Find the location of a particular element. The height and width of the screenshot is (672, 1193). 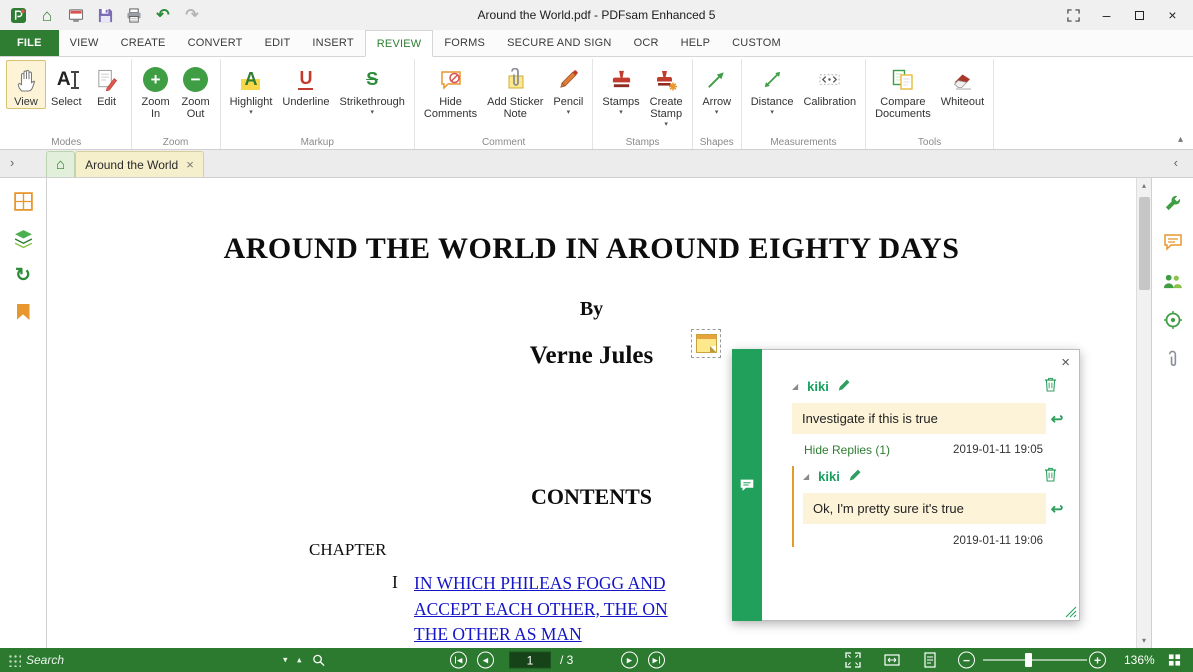

undo-button: ↶ is located at coordinates (163, 15).